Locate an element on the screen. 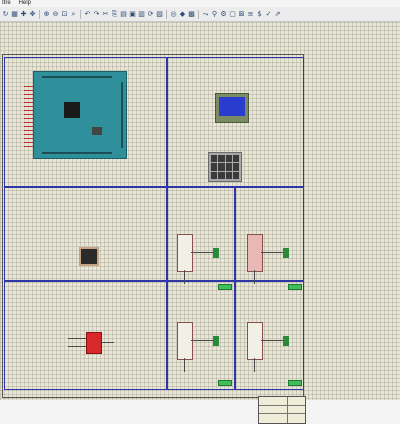 This screenshot has width=400, height=424. make-device-icon: ◆ is located at coordinates (182, 14).